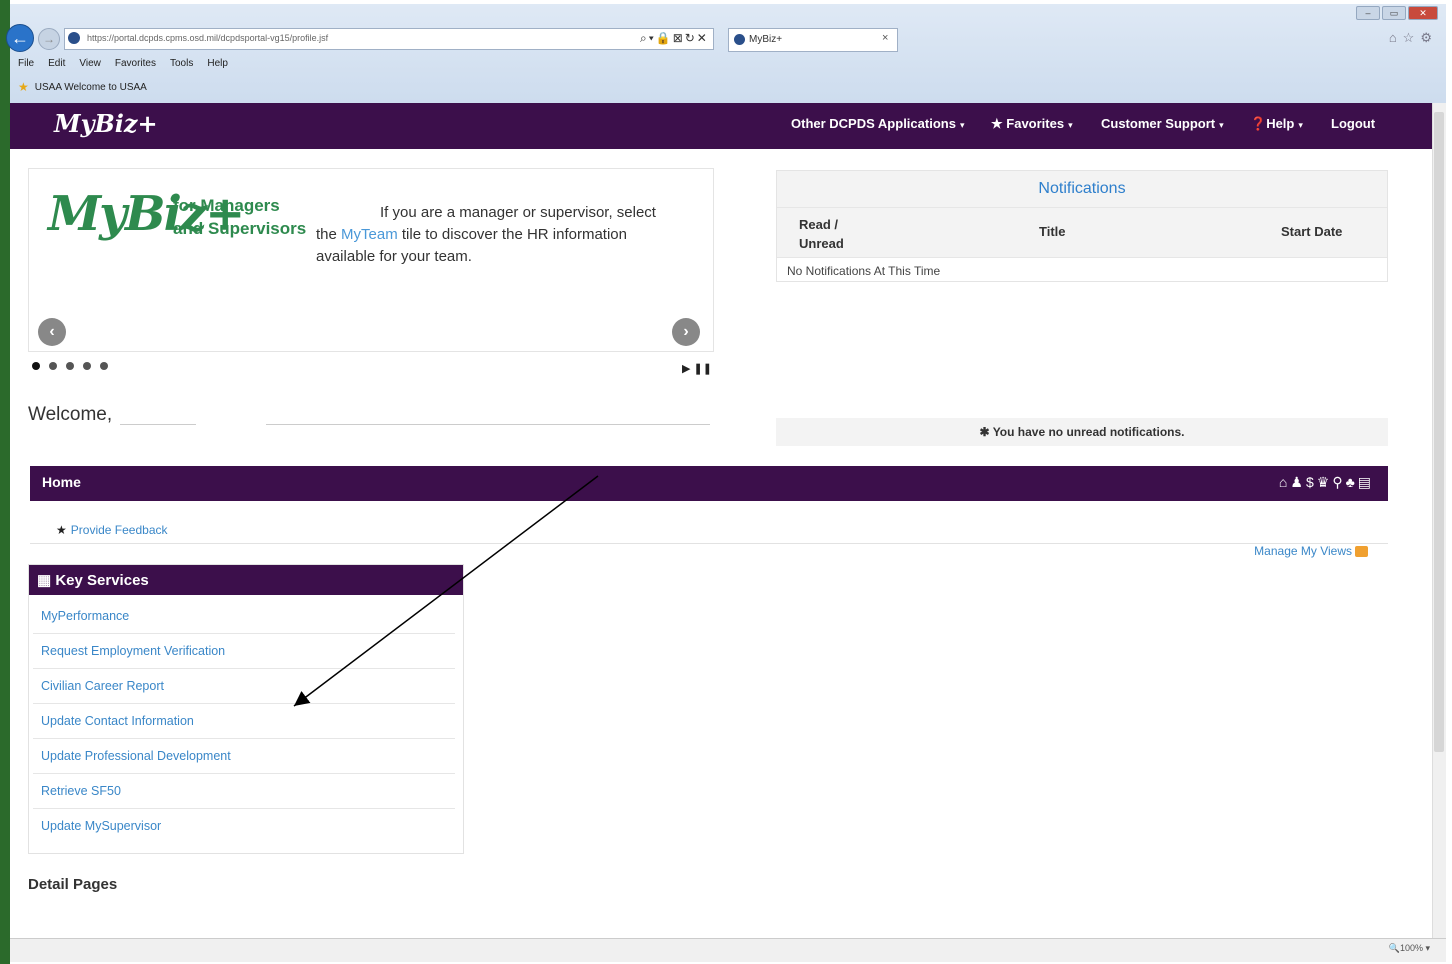 The image size is (1452, 964). What do you see at coordinates (873, 123) in the screenshot?
I see `nav-label: Other DCPDS Applications` at bounding box center [873, 123].